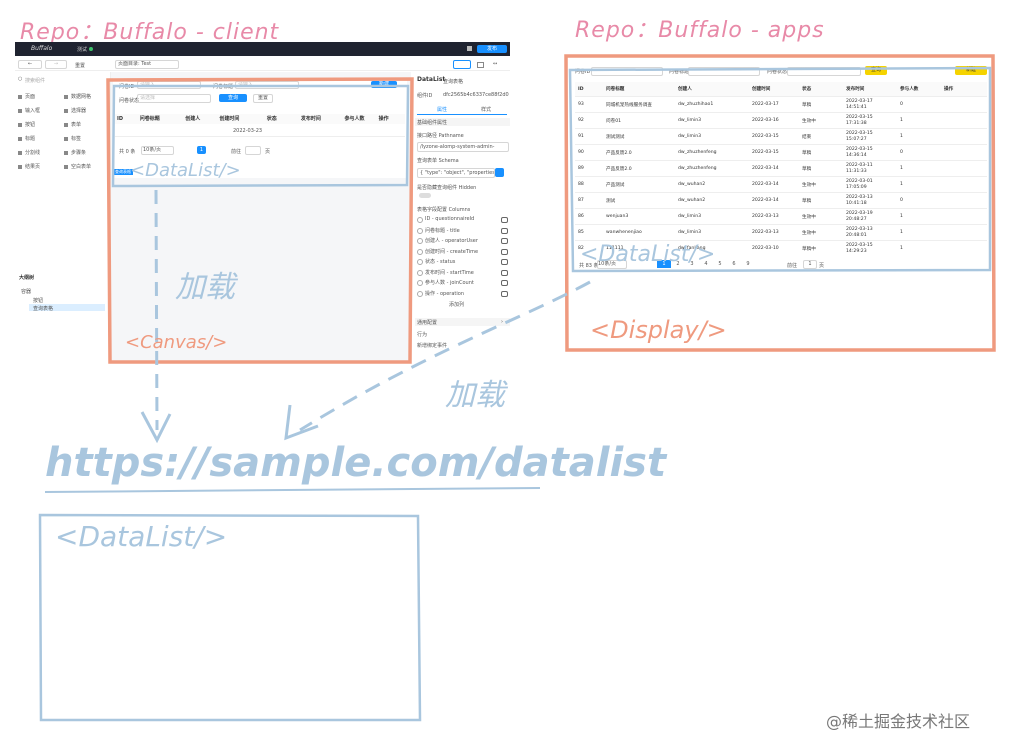  I want to click on watermark: @稀土掘金技术社区, so click(898, 721).